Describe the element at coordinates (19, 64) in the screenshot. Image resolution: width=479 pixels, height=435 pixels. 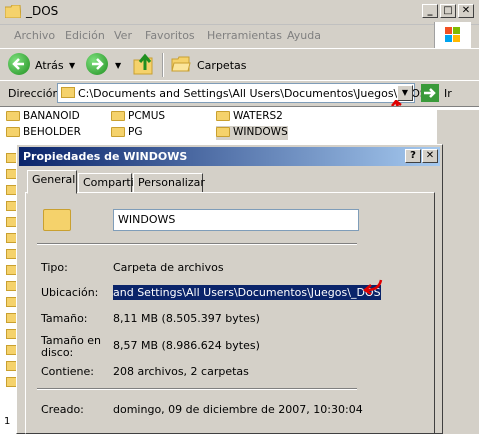
I see `back-arrow-icon` at that location.